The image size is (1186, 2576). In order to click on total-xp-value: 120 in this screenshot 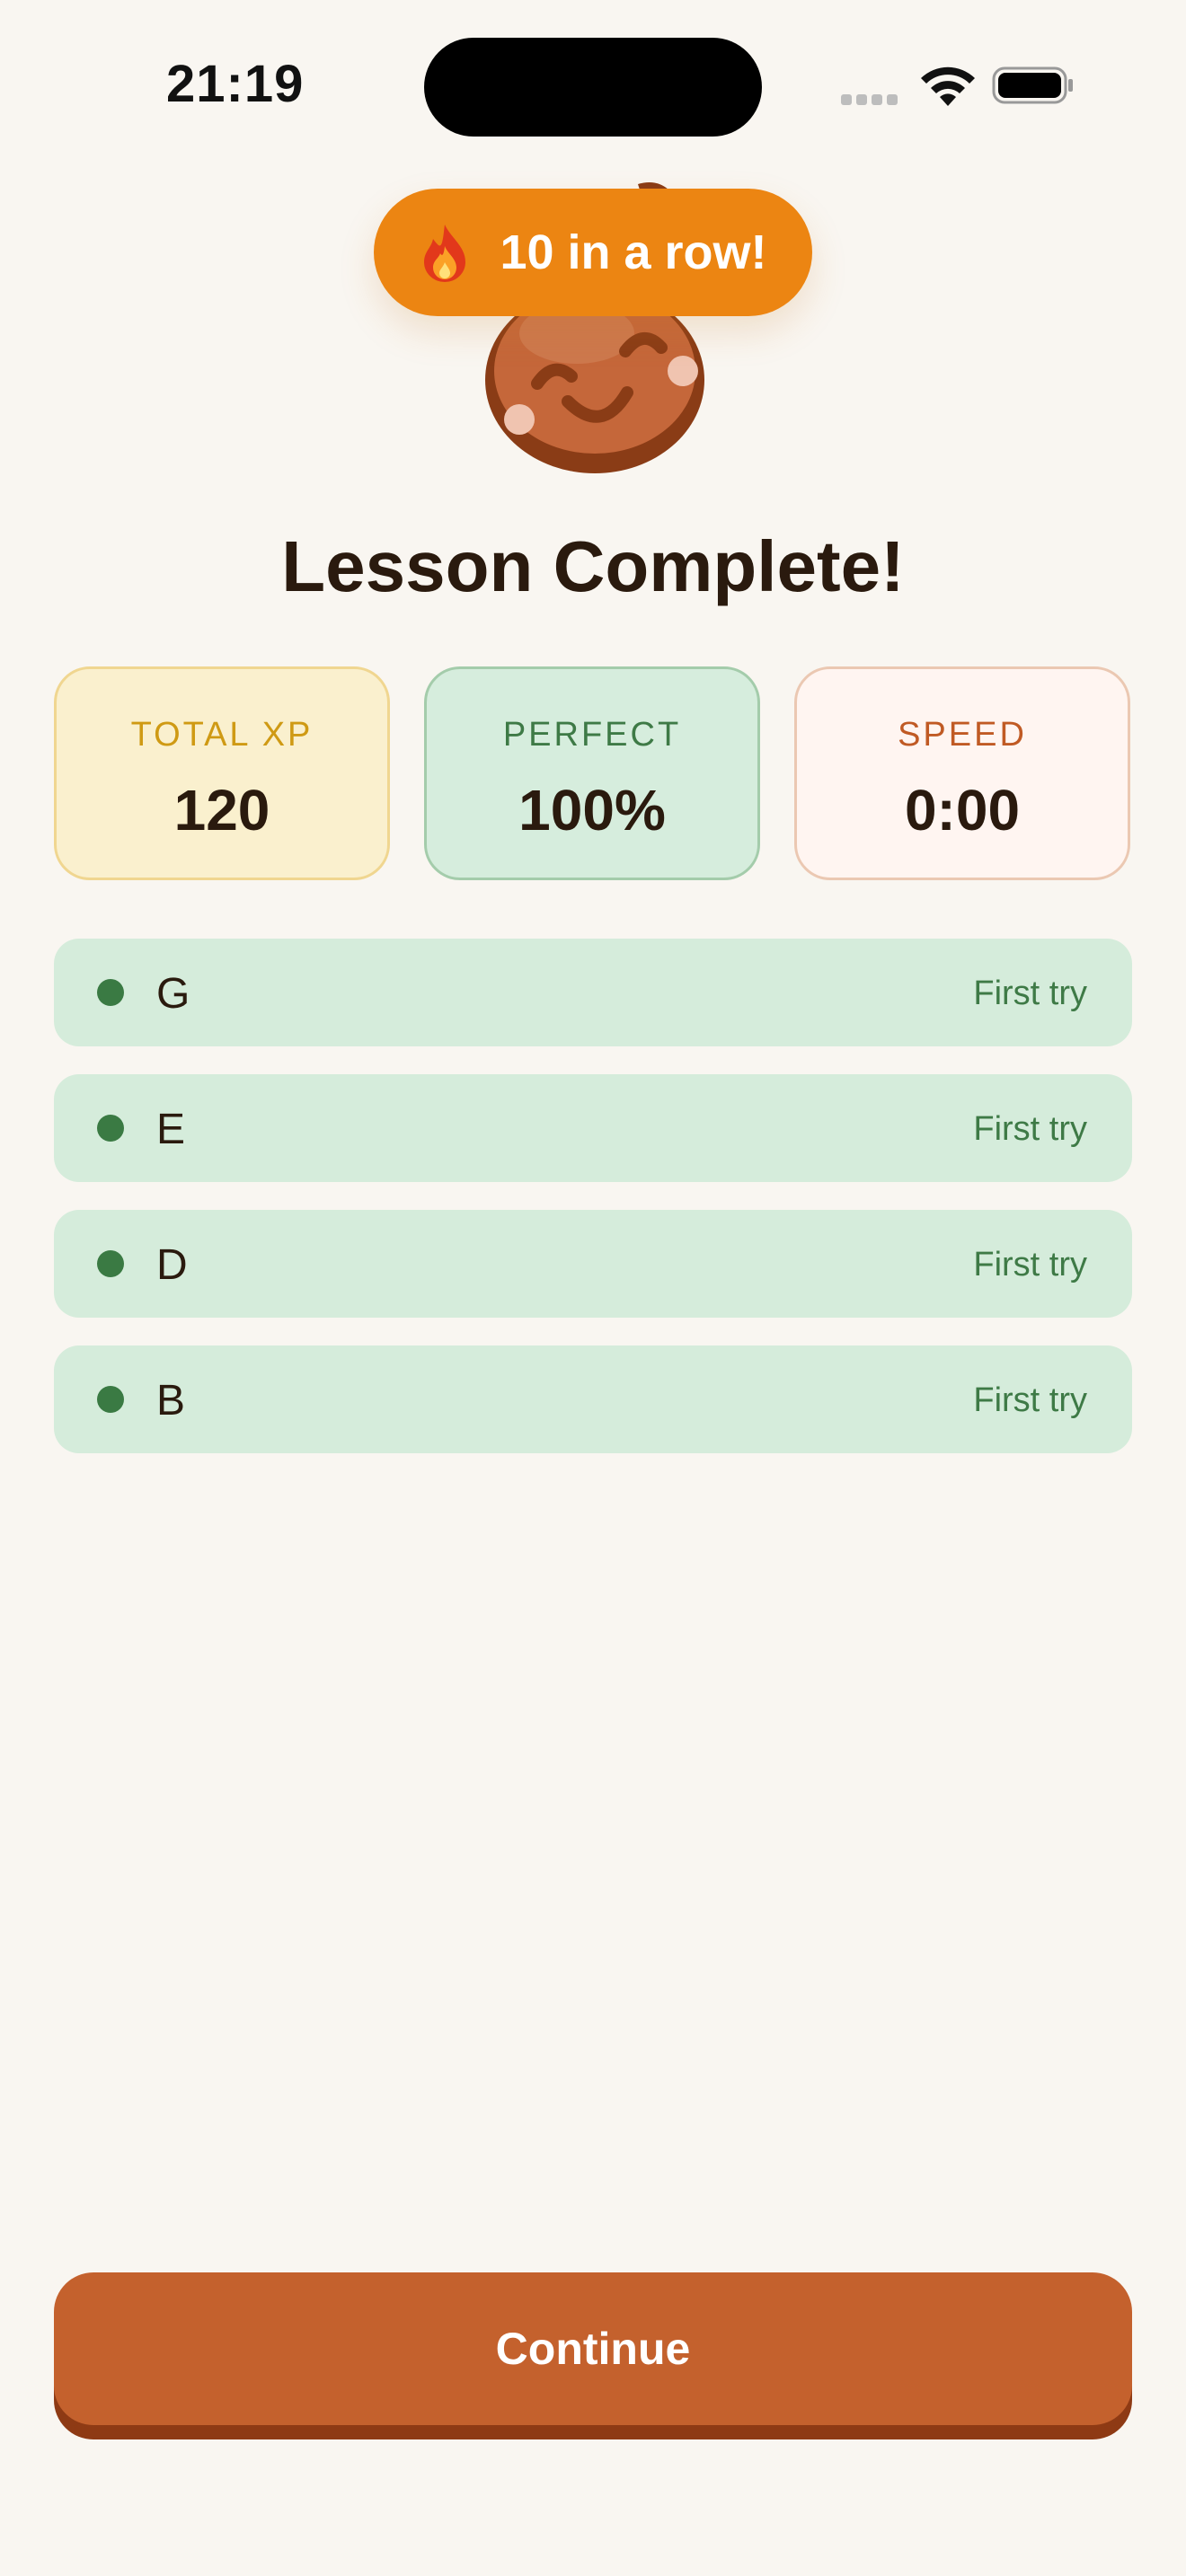, I will do `click(221, 810)`.